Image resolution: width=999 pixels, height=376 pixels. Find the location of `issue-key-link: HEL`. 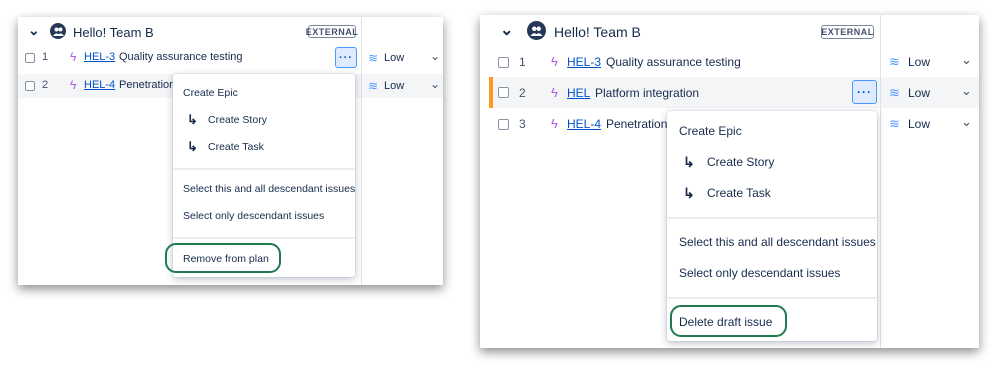

issue-key-link: HEL is located at coordinates (578, 93).